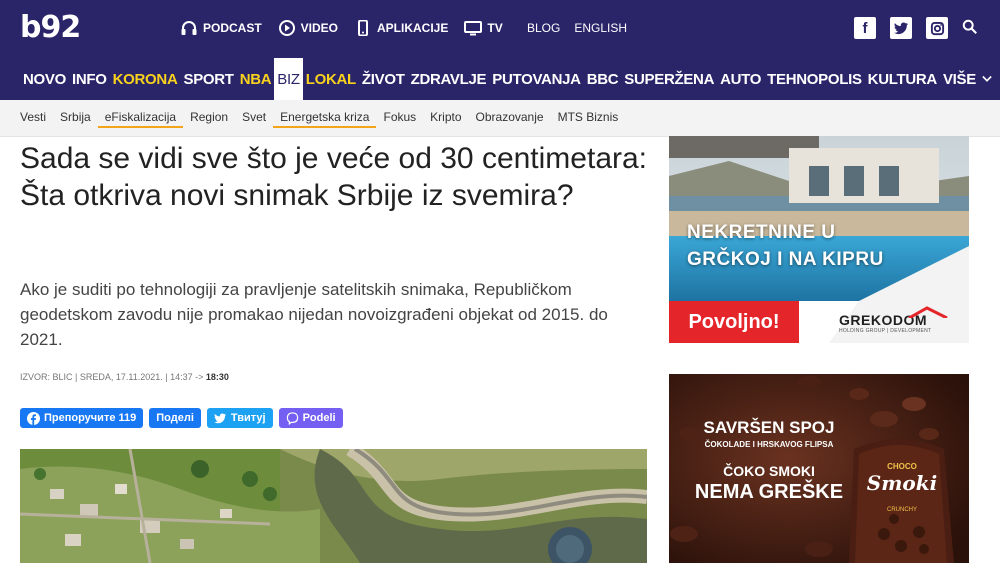 The height and width of the screenshot is (563, 1000). Describe the element at coordinates (341, 28) in the screenshot. I see `top-links: PODCAST VIDEO APLIKACIJE TV` at that location.